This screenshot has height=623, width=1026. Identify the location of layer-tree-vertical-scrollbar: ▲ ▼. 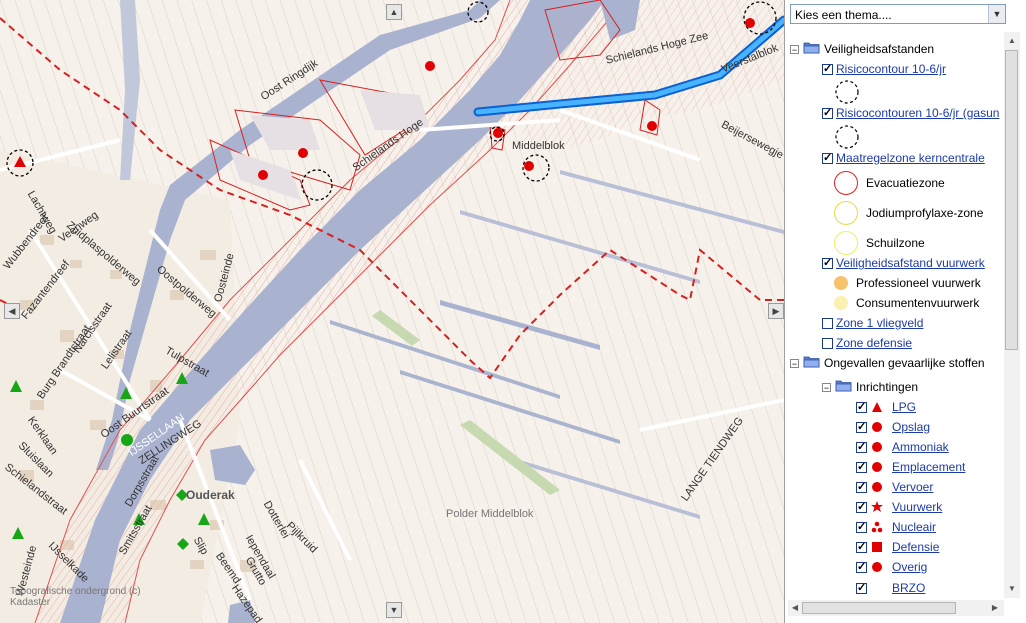
(1012, 315).